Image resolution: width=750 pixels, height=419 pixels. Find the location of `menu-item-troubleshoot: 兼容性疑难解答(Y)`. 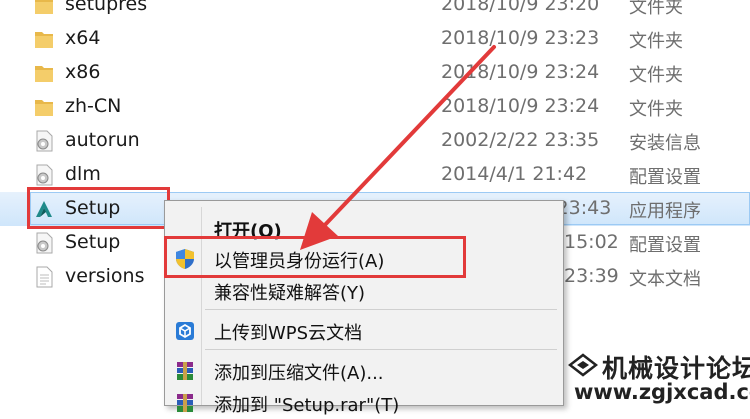

menu-item-troubleshoot: 兼容性疑难解答(Y) is located at coordinates (364, 290).